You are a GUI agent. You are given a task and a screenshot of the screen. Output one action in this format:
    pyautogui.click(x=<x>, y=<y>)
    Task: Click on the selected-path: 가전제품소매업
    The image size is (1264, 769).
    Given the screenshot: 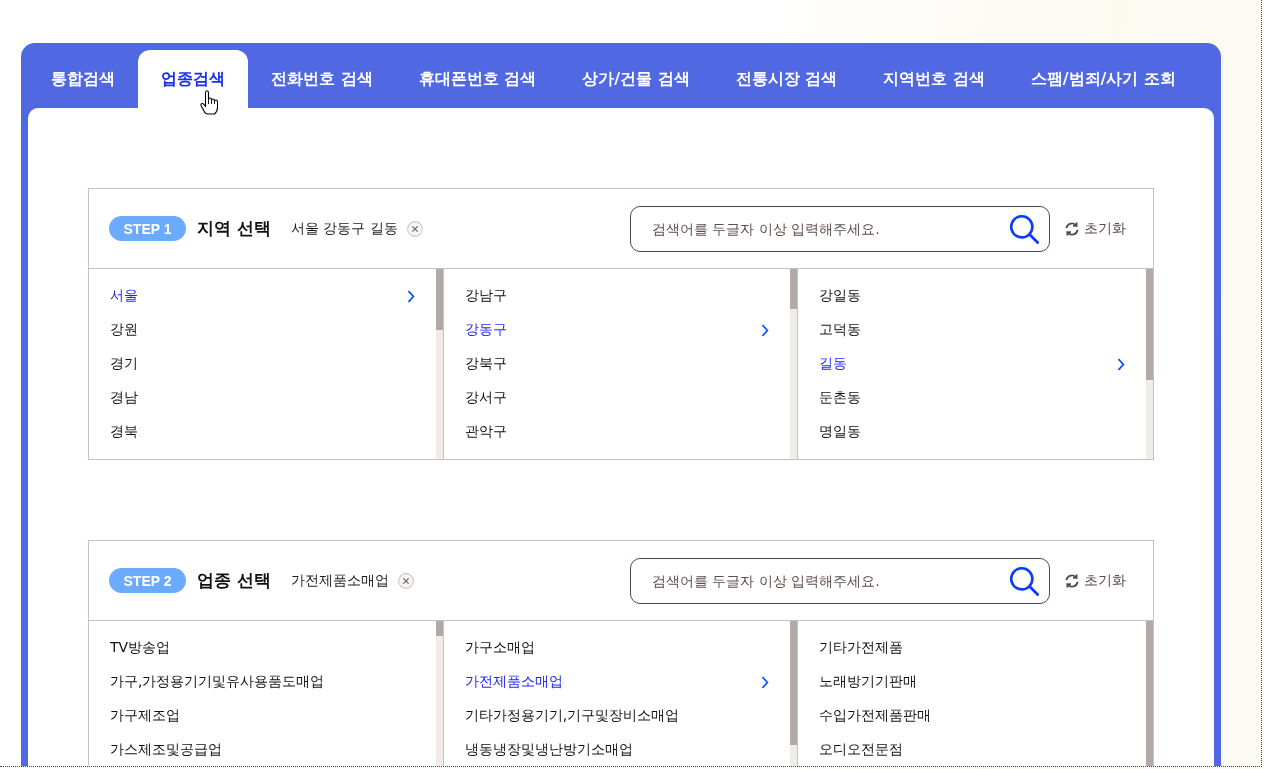 What is the action you would take?
    pyautogui.click(x=339, y=580)
    